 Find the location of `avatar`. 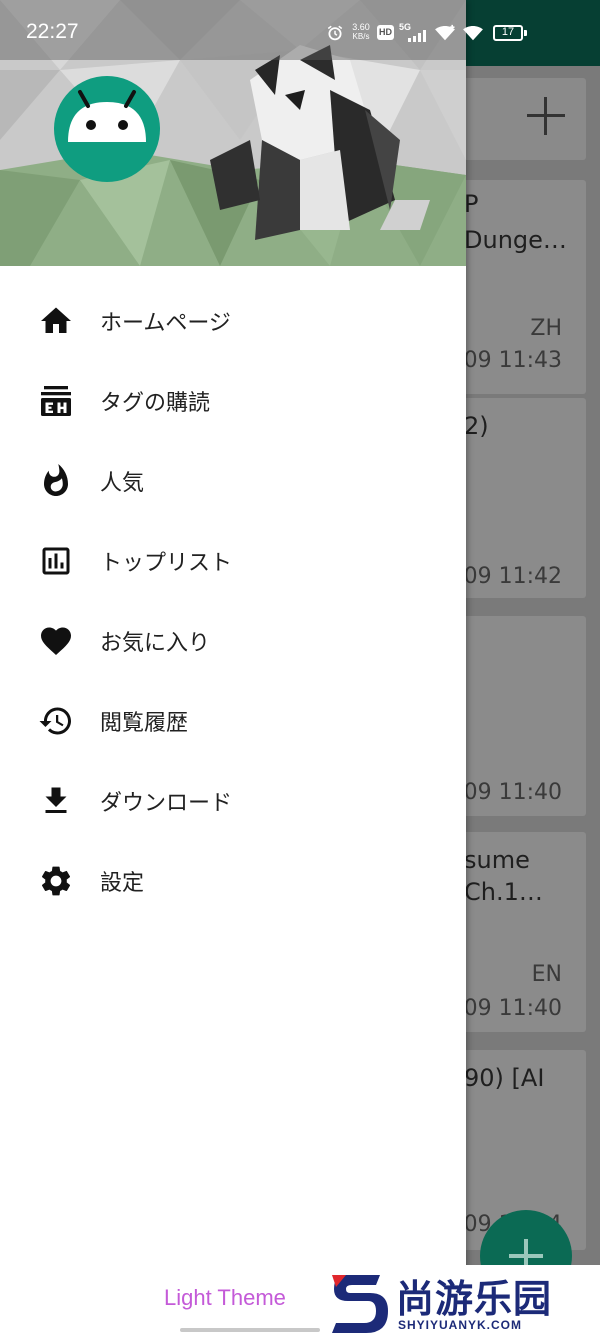

avatar is located at coordinates (107, 129).